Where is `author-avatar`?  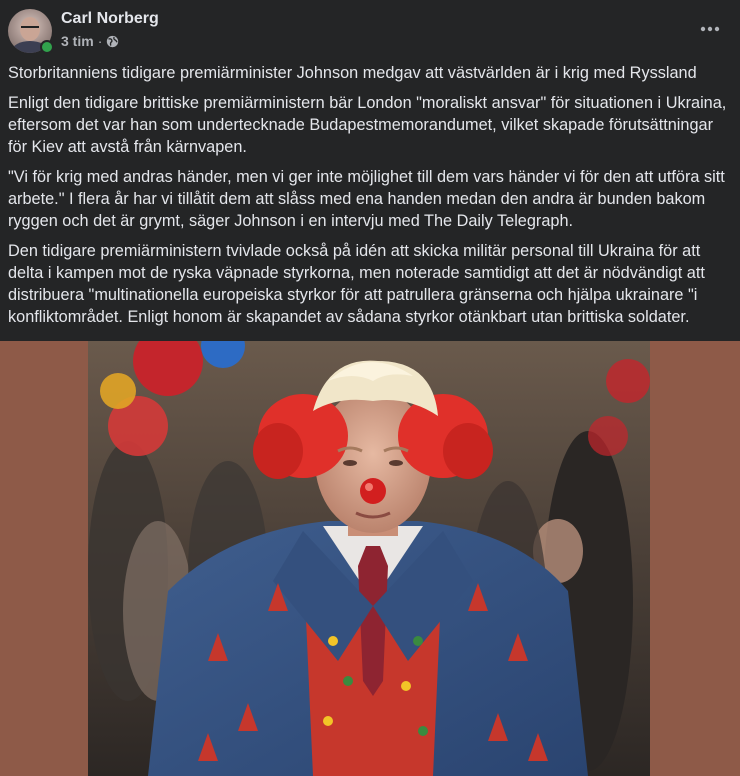 author-avatar is located at coordinates (31, 31).